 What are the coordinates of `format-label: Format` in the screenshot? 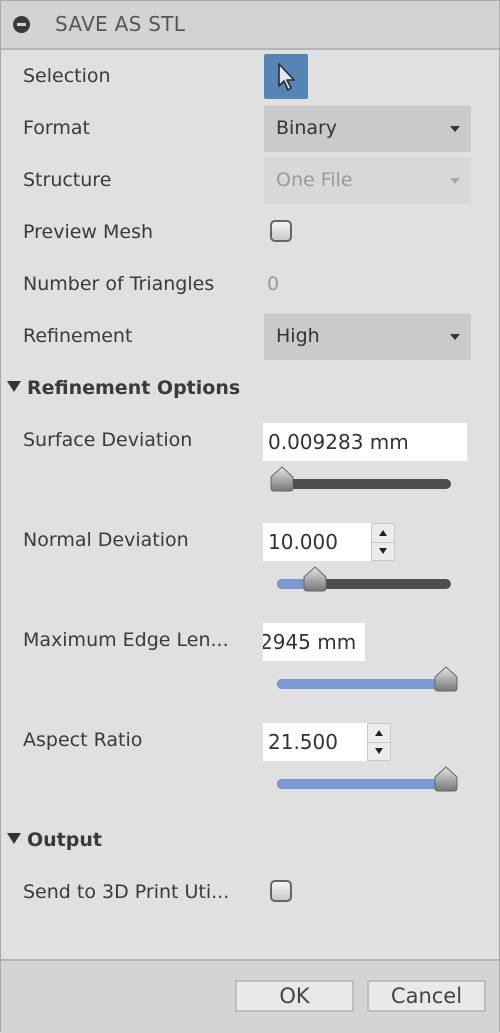 It's located at (56, 128).